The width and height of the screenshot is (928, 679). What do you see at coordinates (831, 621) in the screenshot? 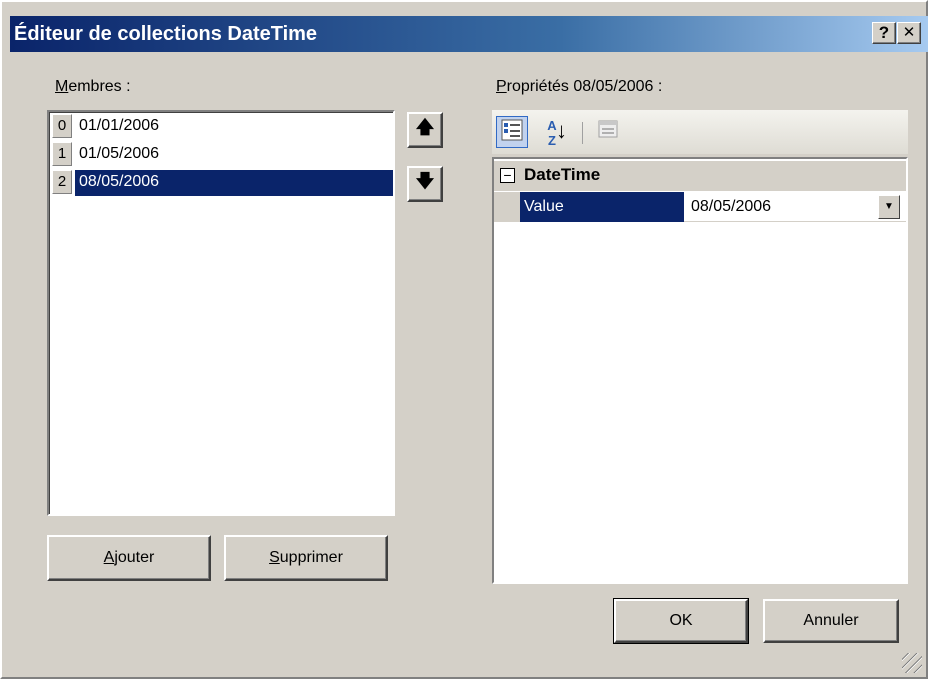
I see `cancel-button: Annuler` at bounding box center [831, 621].